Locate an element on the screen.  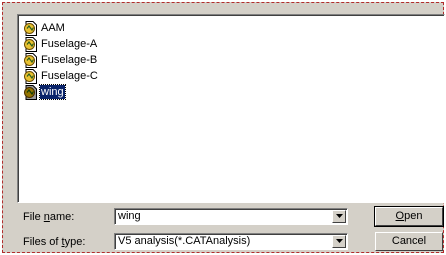
file-name-dropdown-button is located at coordinates (339, 216).